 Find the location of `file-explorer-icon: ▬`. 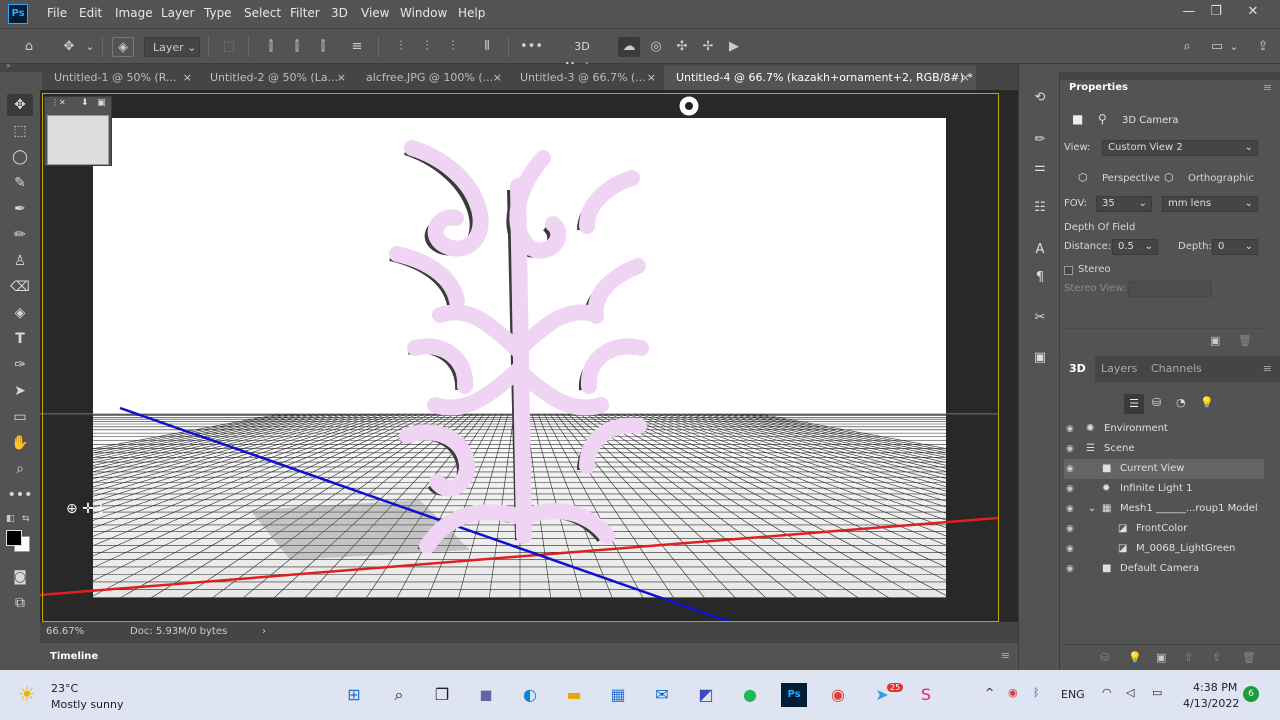

file-explorer-icon: ▬ is located at coordinates (574, 695).